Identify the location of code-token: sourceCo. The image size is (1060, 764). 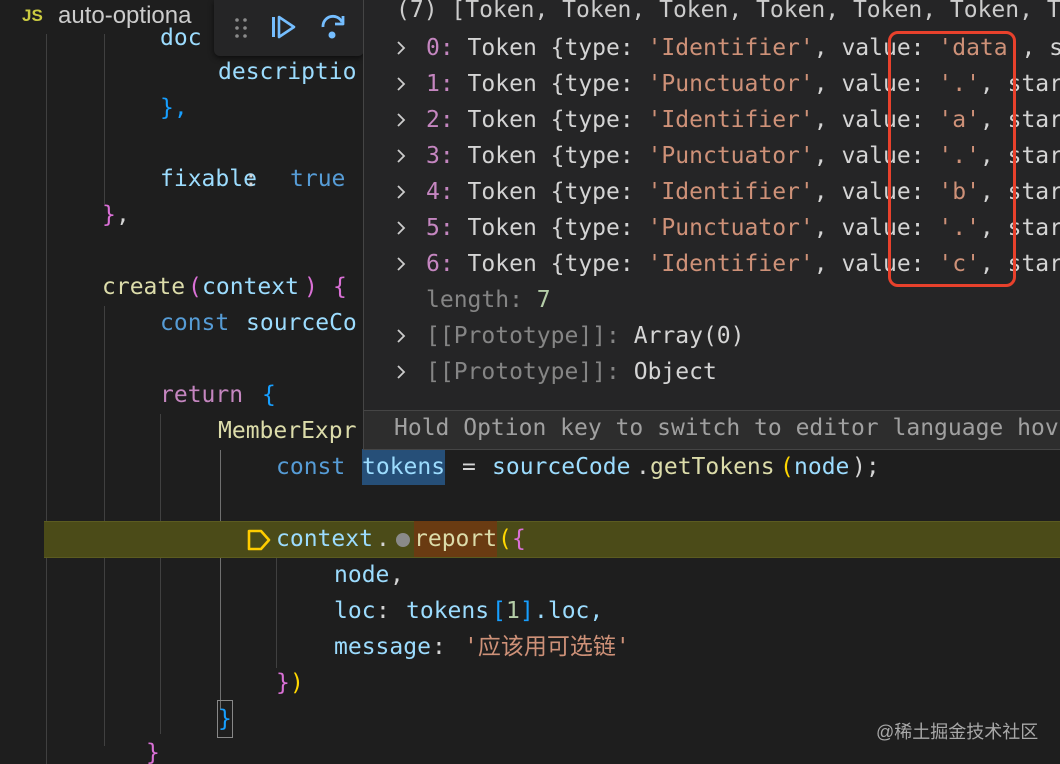
(301, 323).